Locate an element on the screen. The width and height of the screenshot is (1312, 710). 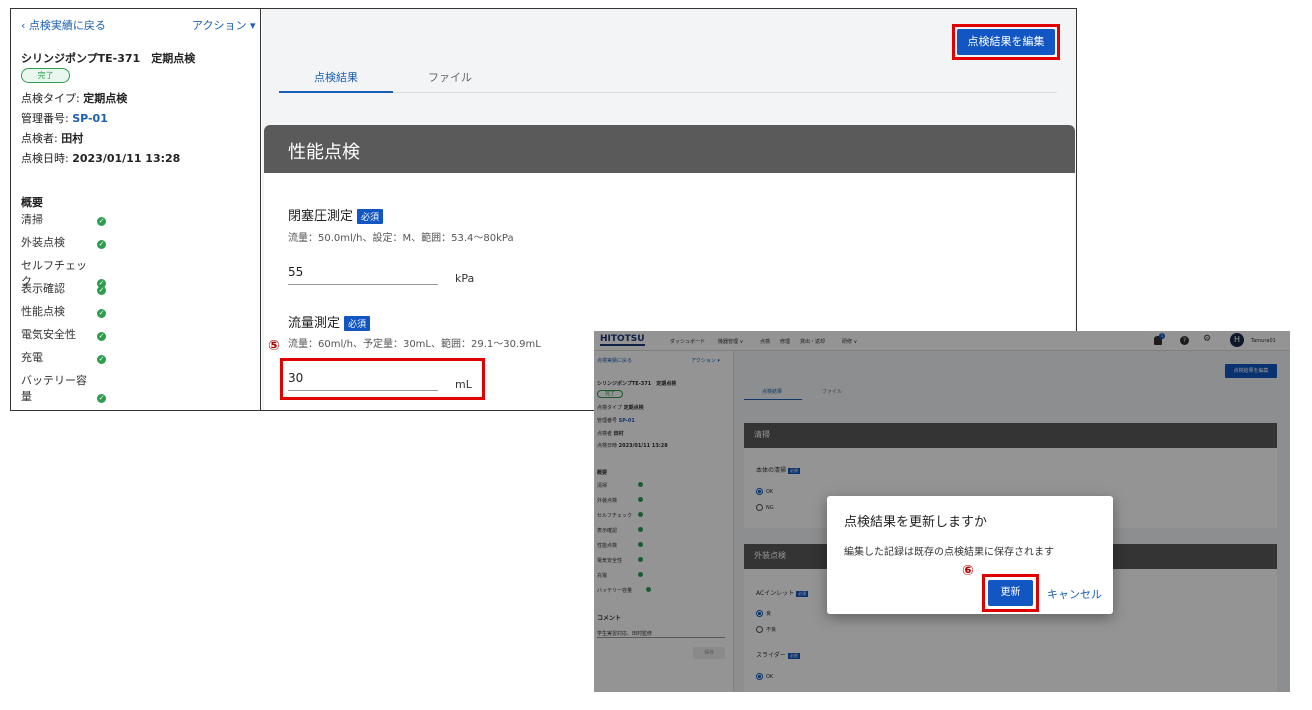
actions-dropdown: アクション ▾ is located at coordinates (223, 25).